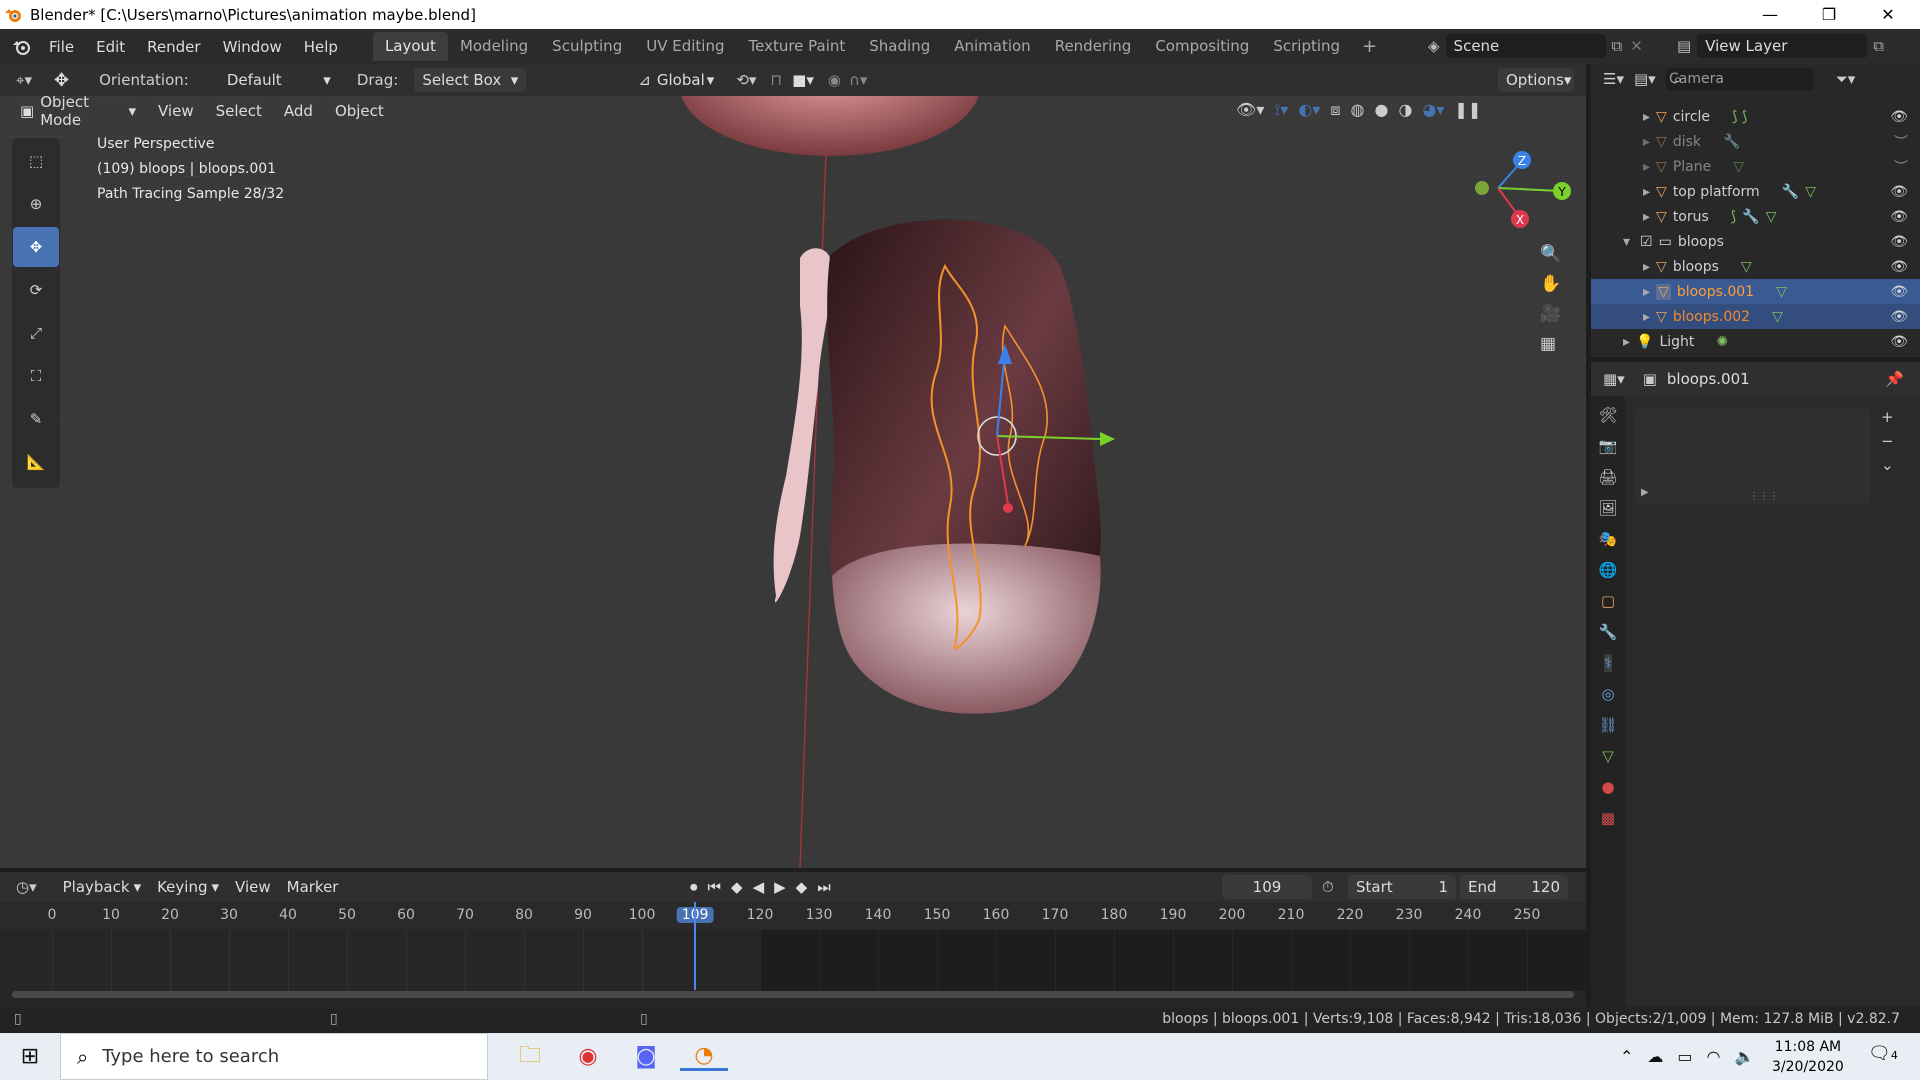 The image size is (1920, 1080). Describe the element at coordinates (1883, 1053) in the screenshot. I see `notification-center-icon: 🗨4` at that location.